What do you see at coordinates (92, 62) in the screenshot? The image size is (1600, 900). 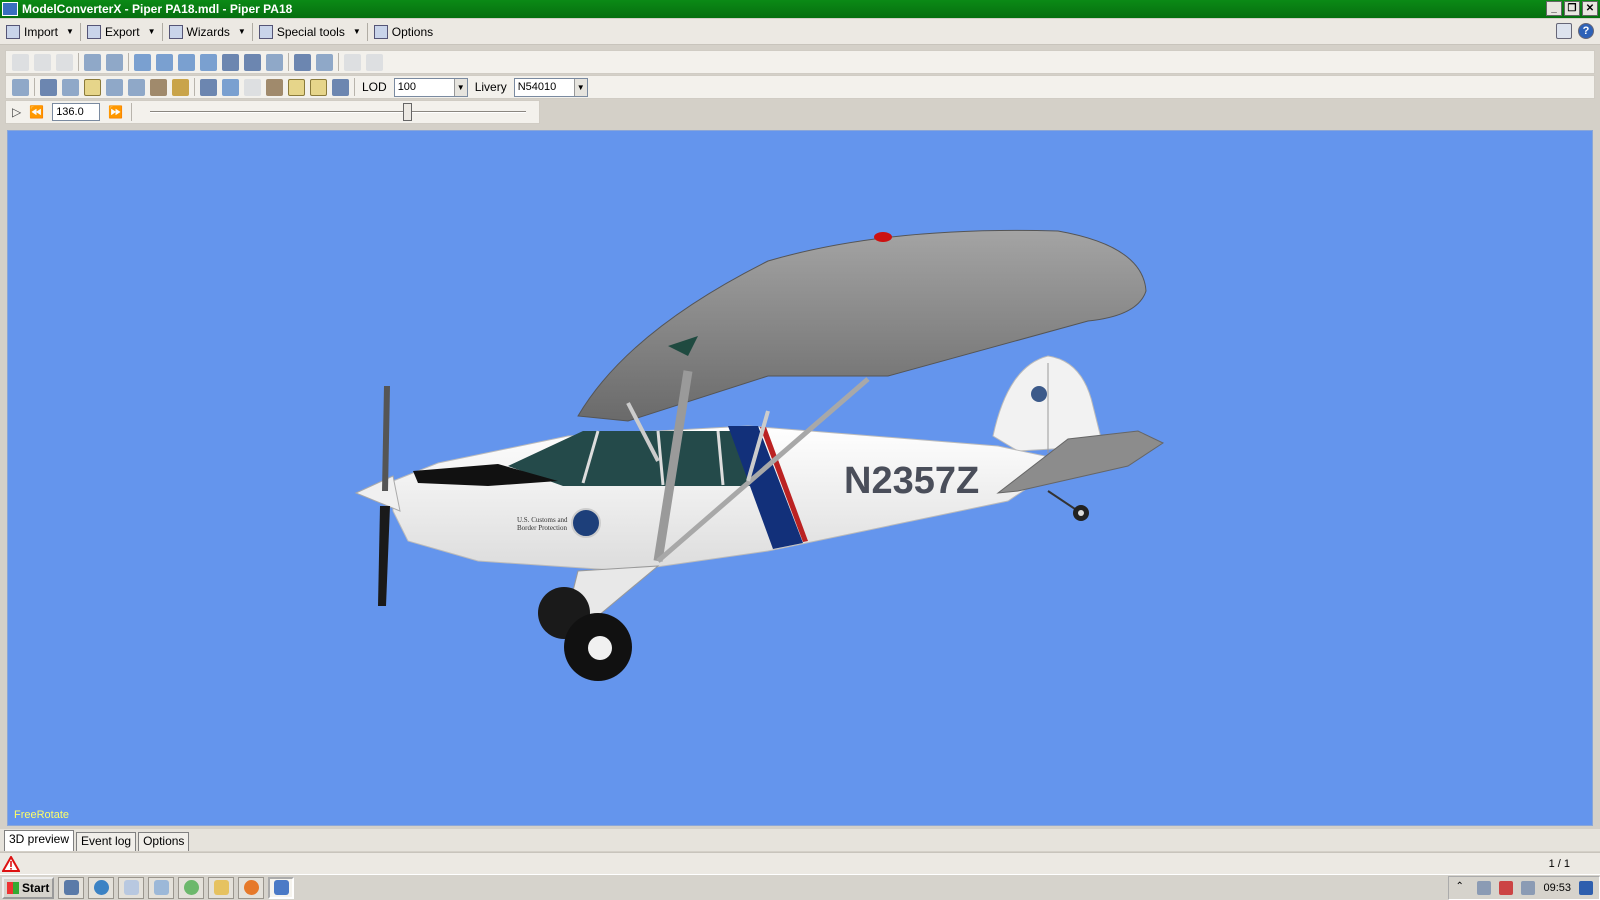 I see `zoom-inspect-icon` at bounding box center [92, 62].